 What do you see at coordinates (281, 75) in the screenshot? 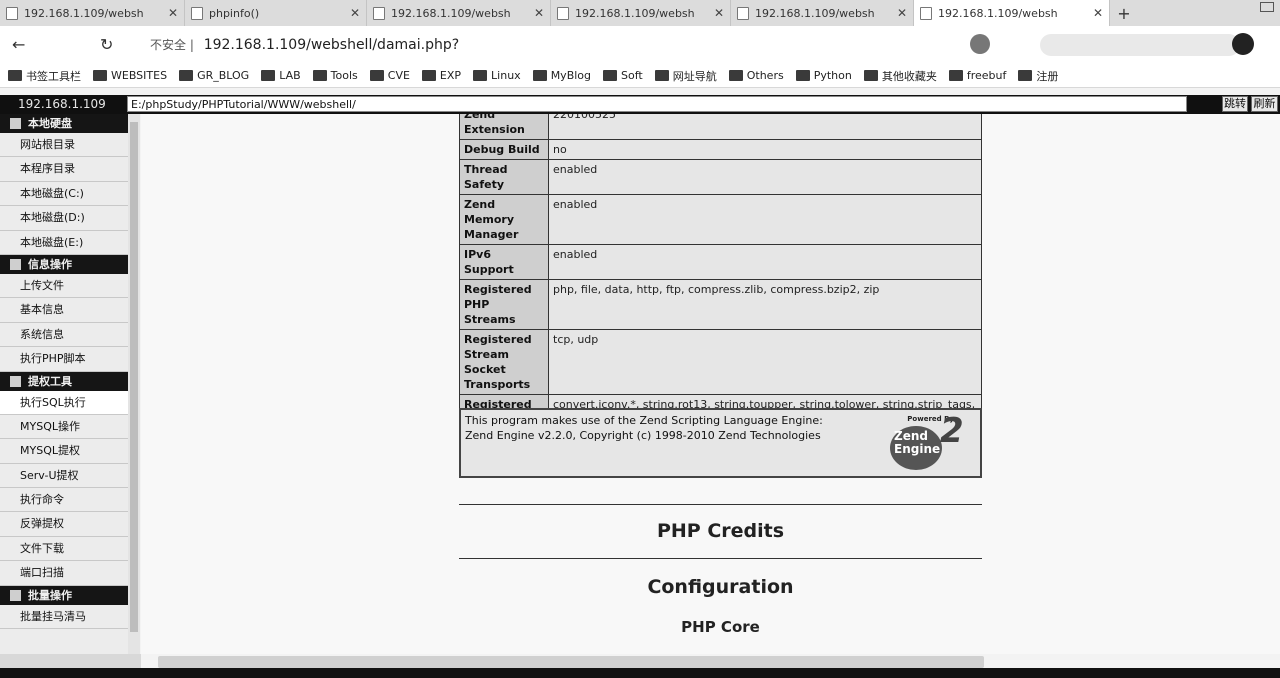
I see `bookmark-item: LAB` at bounding box center [281, 75].